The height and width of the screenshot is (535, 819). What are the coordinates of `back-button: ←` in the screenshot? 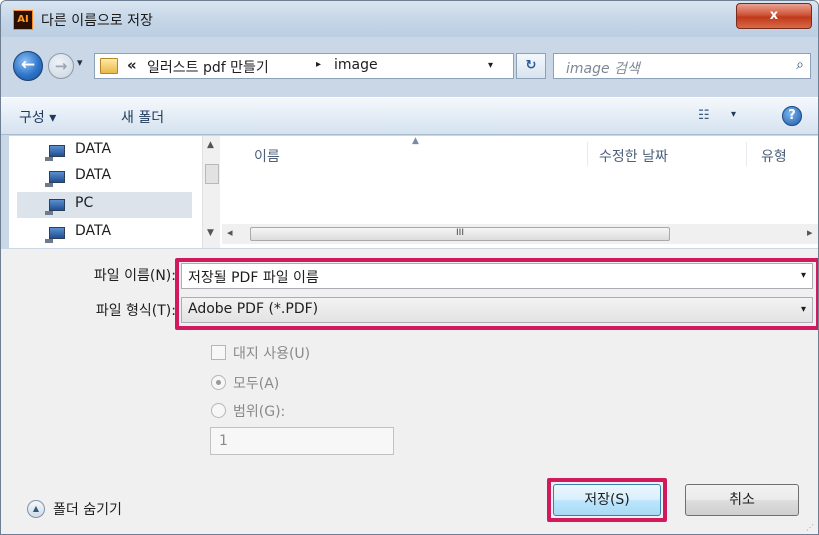 It's located at (28, 66).